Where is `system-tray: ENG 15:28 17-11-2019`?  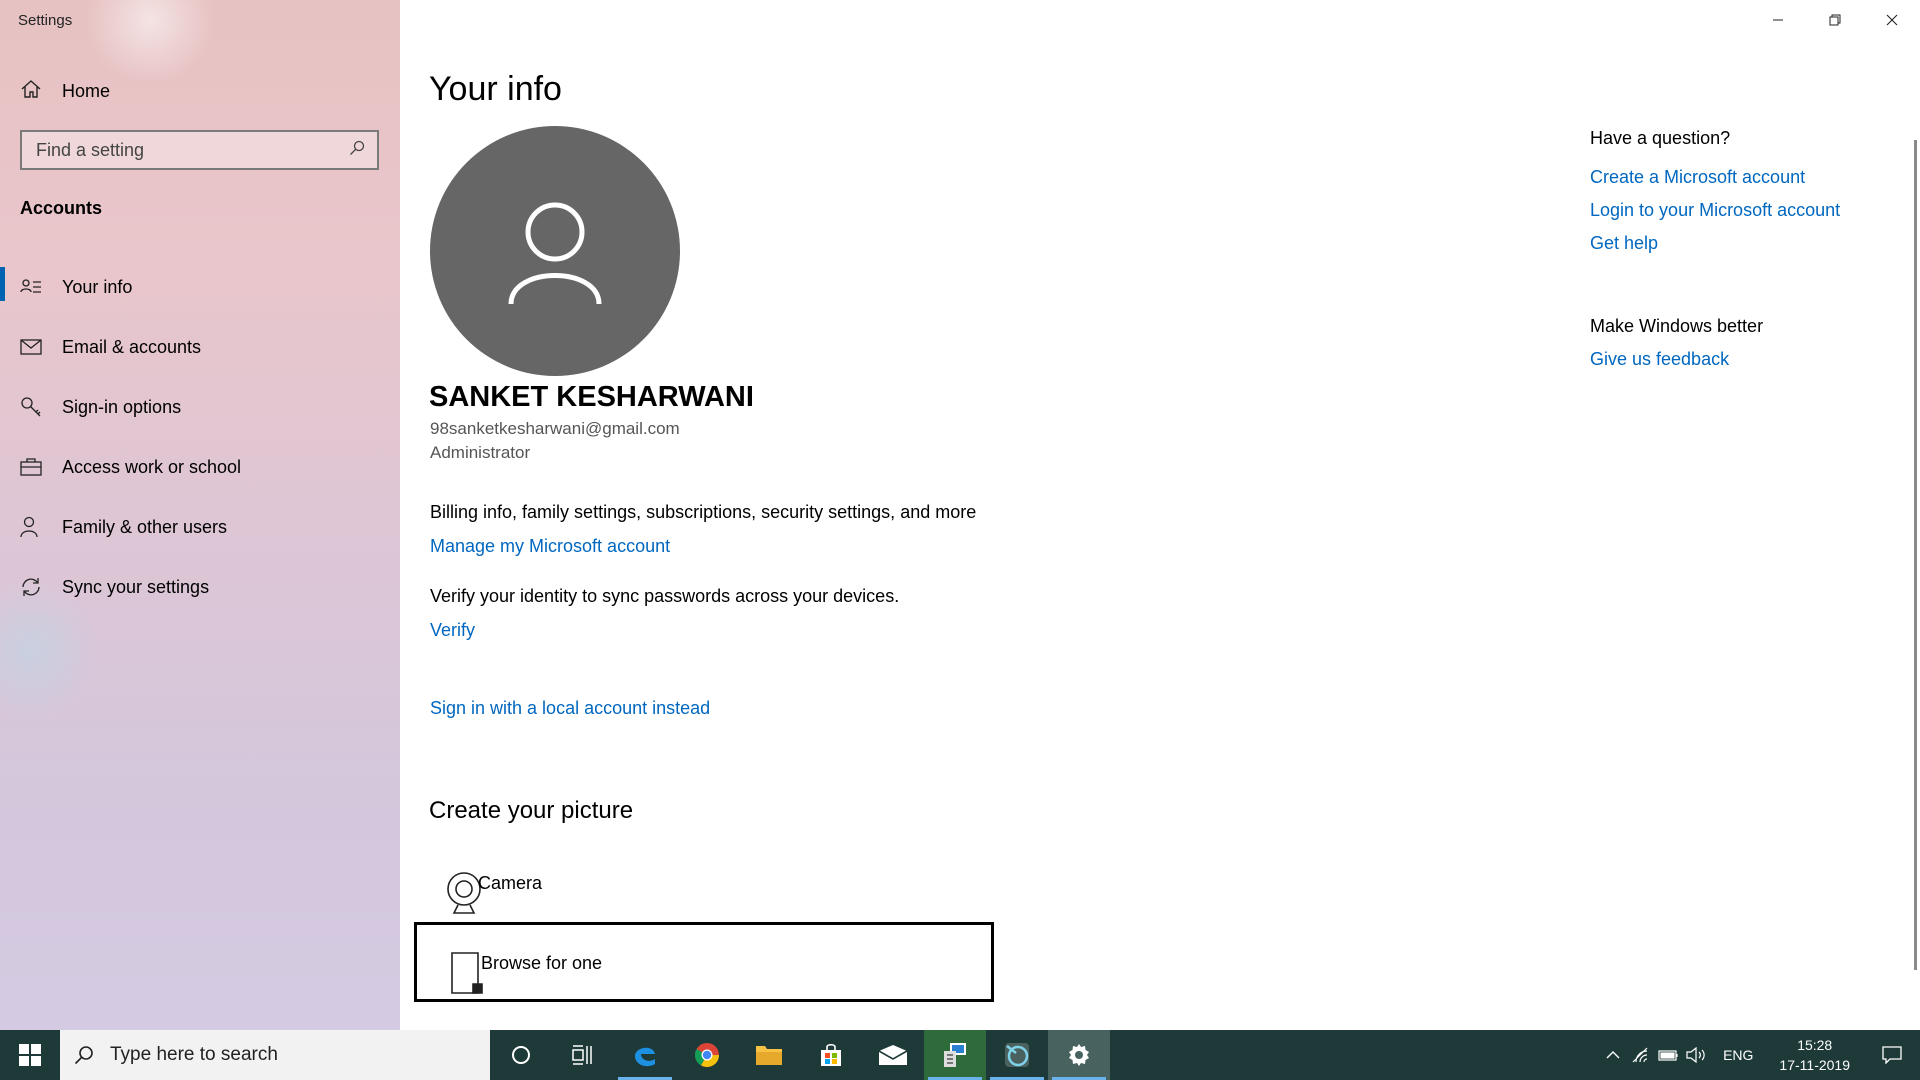
system-tray: ENG 15:28 17-11-2019 is located at coordinates (1759, 1055).